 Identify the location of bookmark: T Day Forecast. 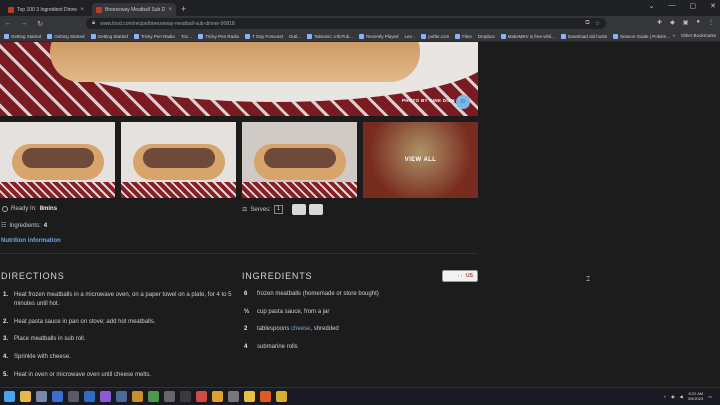
(264, 36).